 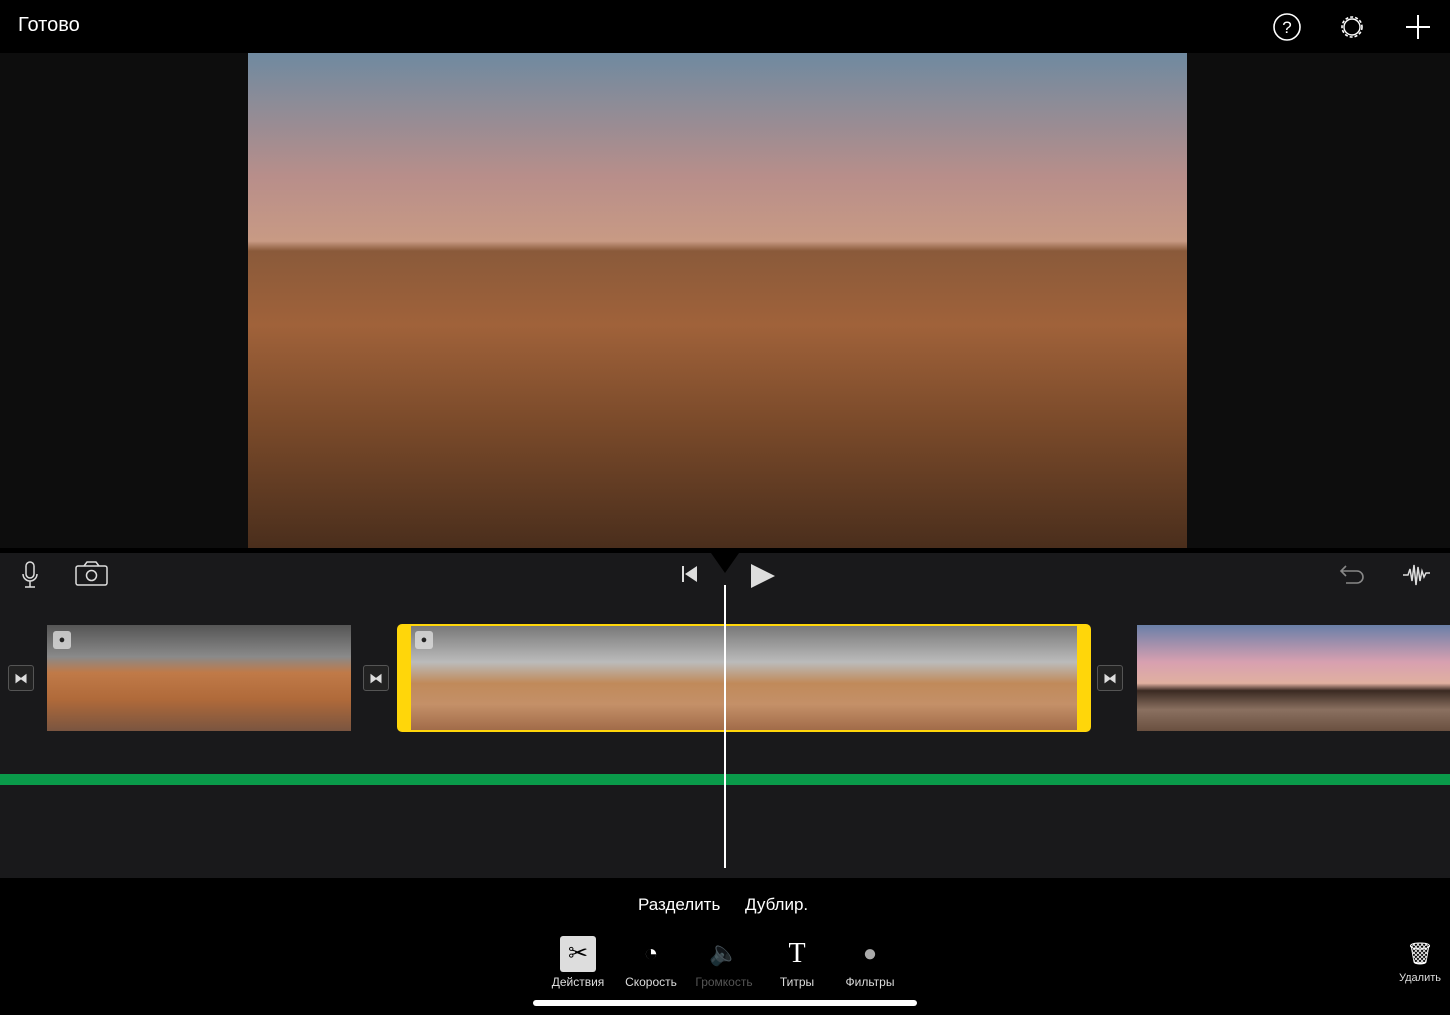 What do you see at coordinates (578, 954) in the screenshot?
I see `scissors-icon: ✂` at bounding box center [578, 954].